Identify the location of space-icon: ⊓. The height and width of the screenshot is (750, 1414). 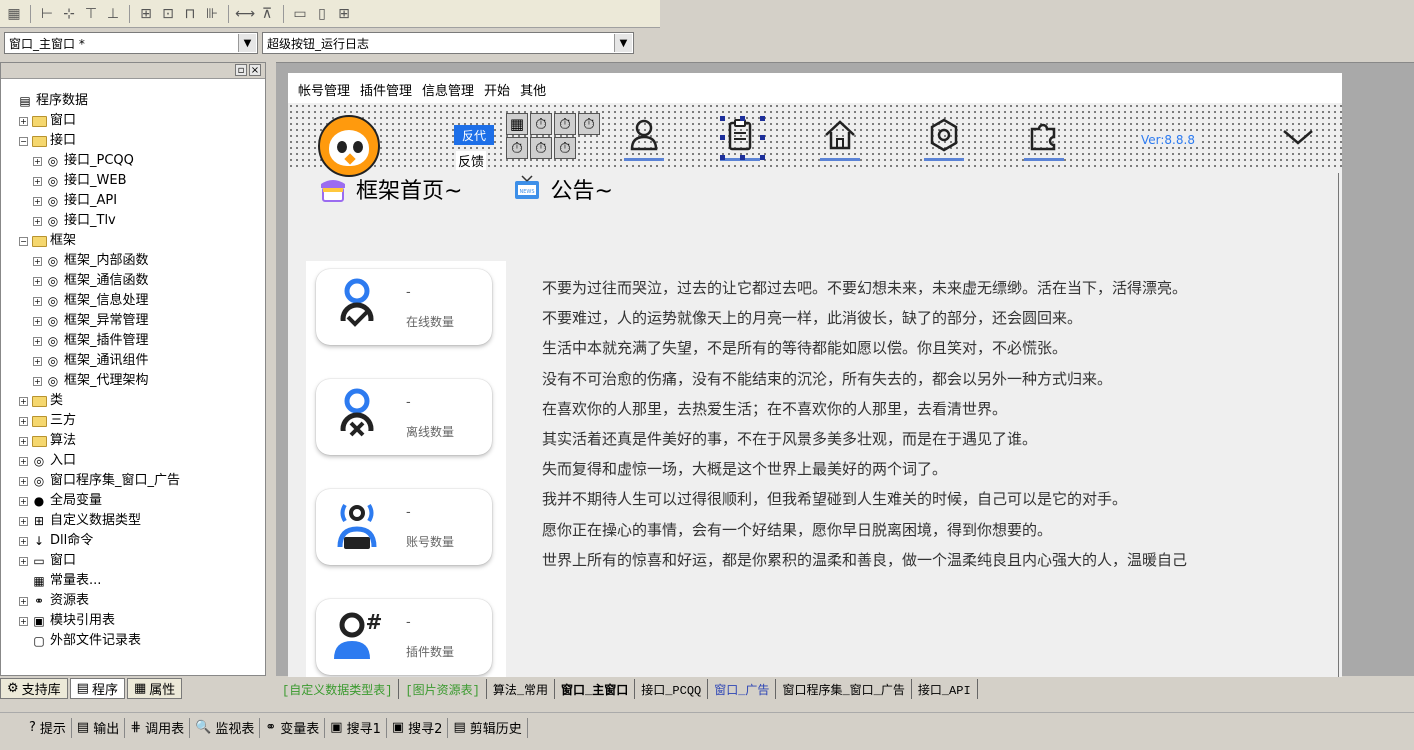
(190, 14).